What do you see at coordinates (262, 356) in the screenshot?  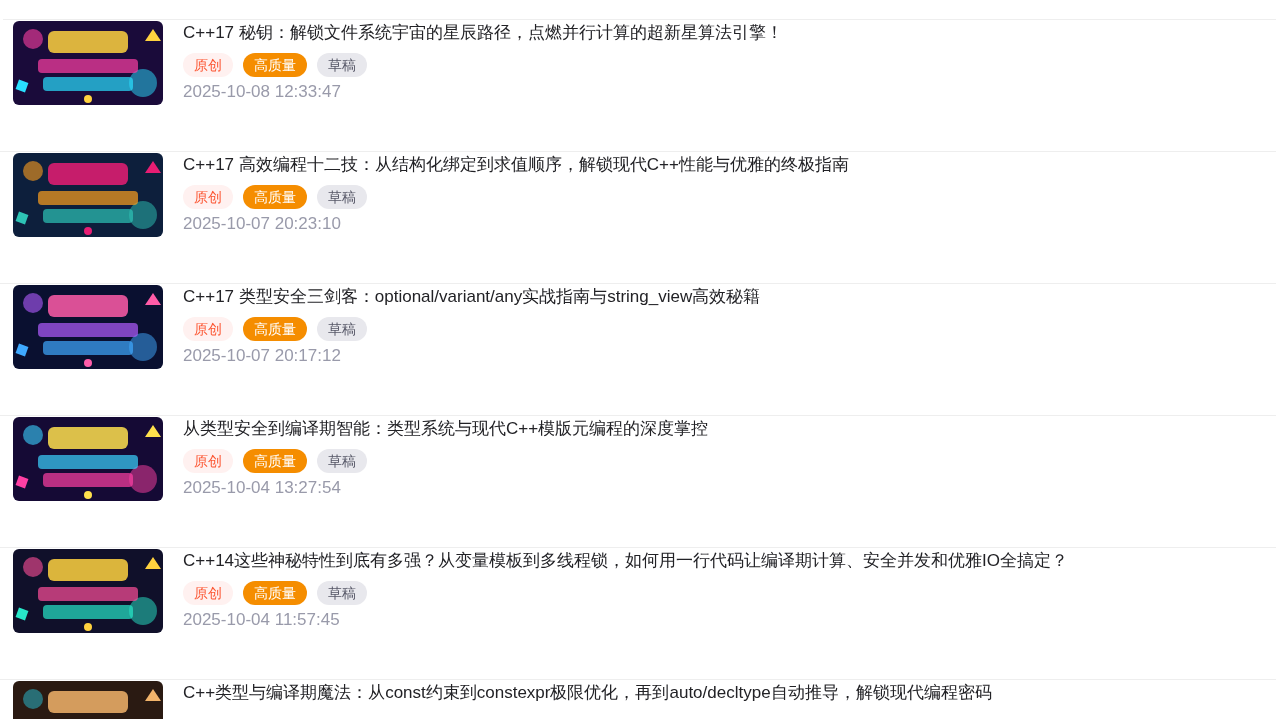 I see `post-date: 2025-10-07 20:17:12` at bounding box center [262, 356].